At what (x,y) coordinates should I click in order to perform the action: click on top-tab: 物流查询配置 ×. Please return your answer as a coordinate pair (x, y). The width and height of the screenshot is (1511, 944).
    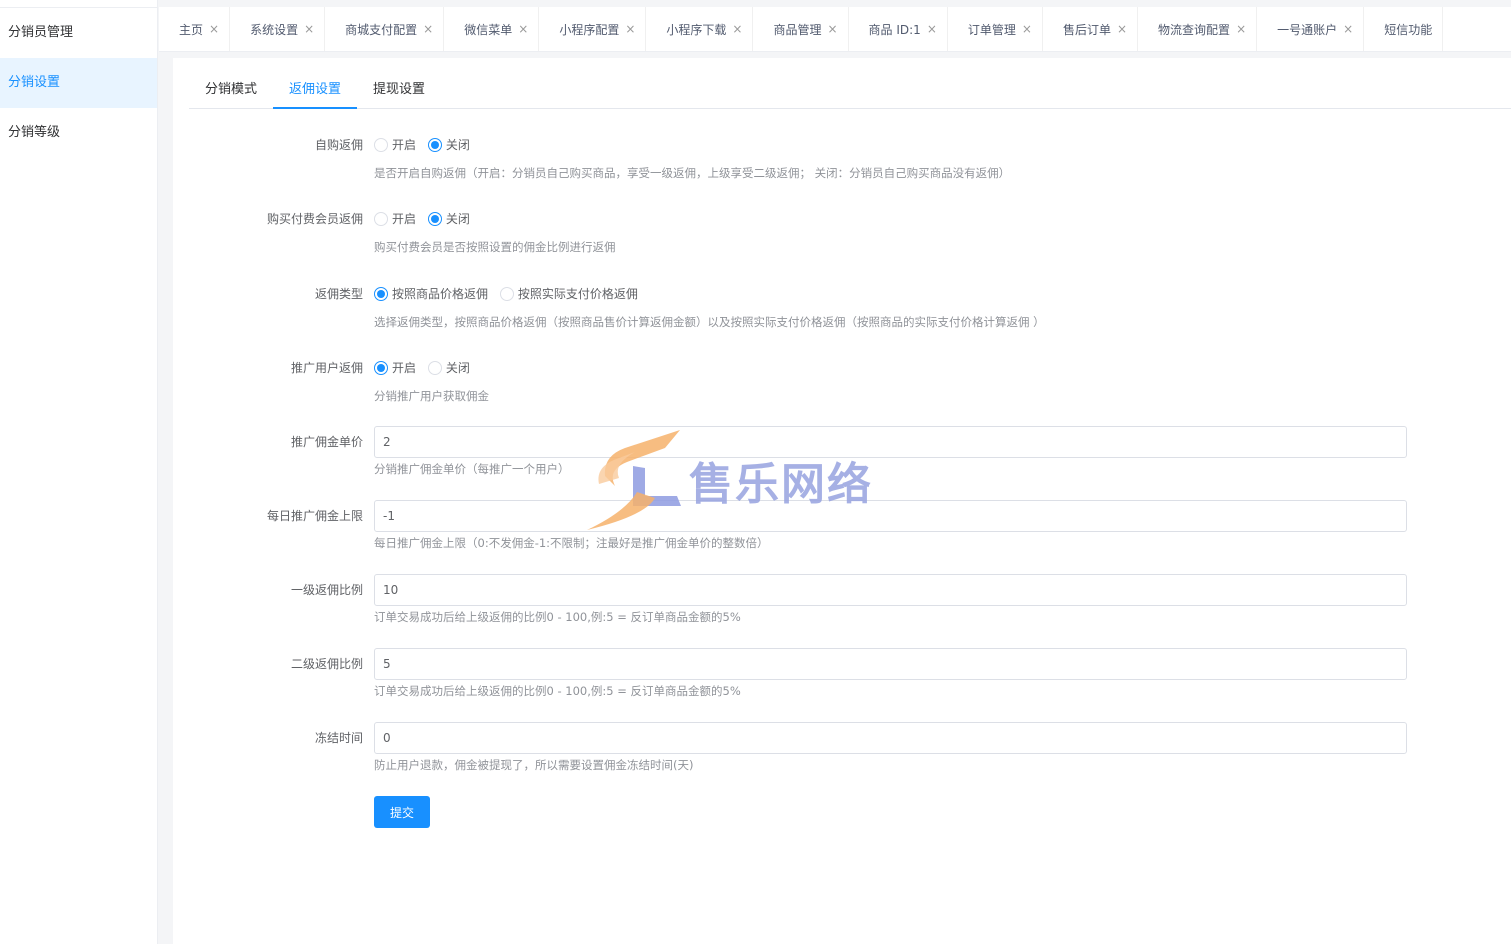
    Looking at the image, I should click on (1198, 29).